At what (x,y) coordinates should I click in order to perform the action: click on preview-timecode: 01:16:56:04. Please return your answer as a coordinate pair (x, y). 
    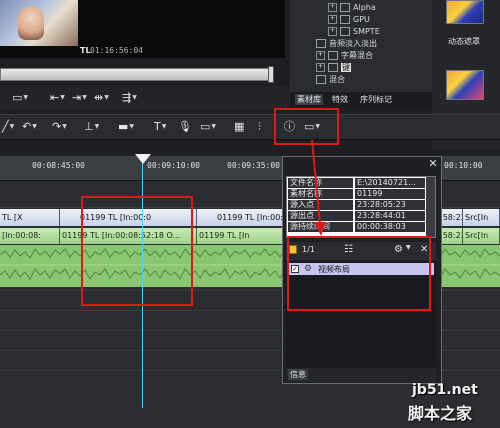
    Looking at the image, I should click on (116, 50).